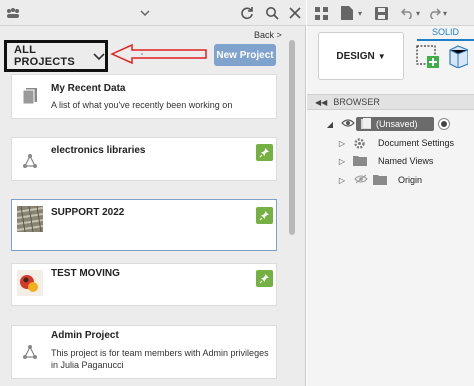 Image resolution: width=474 pixels, height=386 pixels. Describe the element at coordinates (144, 284) in the screenshot. I see `project-card-test-moving: TEST MOVING` at that location.